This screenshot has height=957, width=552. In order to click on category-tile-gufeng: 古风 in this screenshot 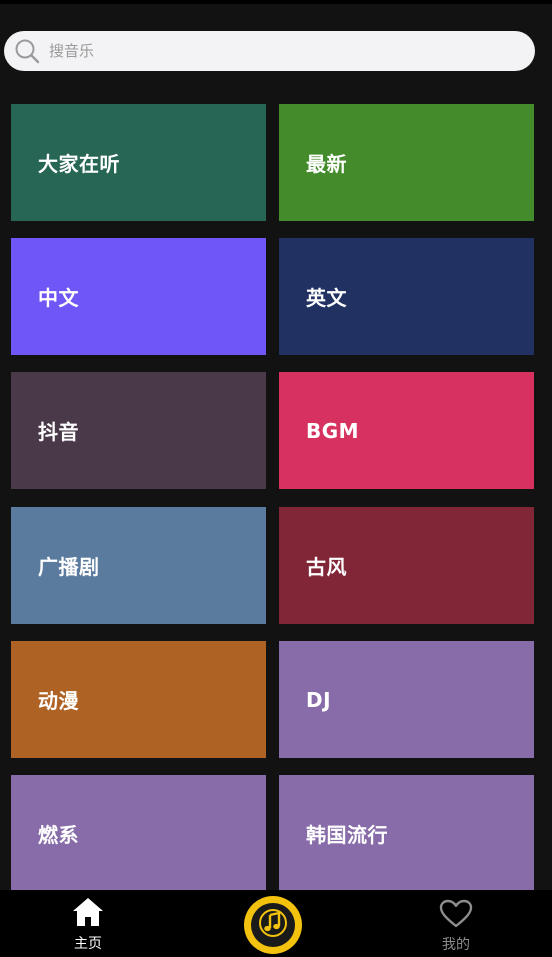, I will do `click(406, 565)`.